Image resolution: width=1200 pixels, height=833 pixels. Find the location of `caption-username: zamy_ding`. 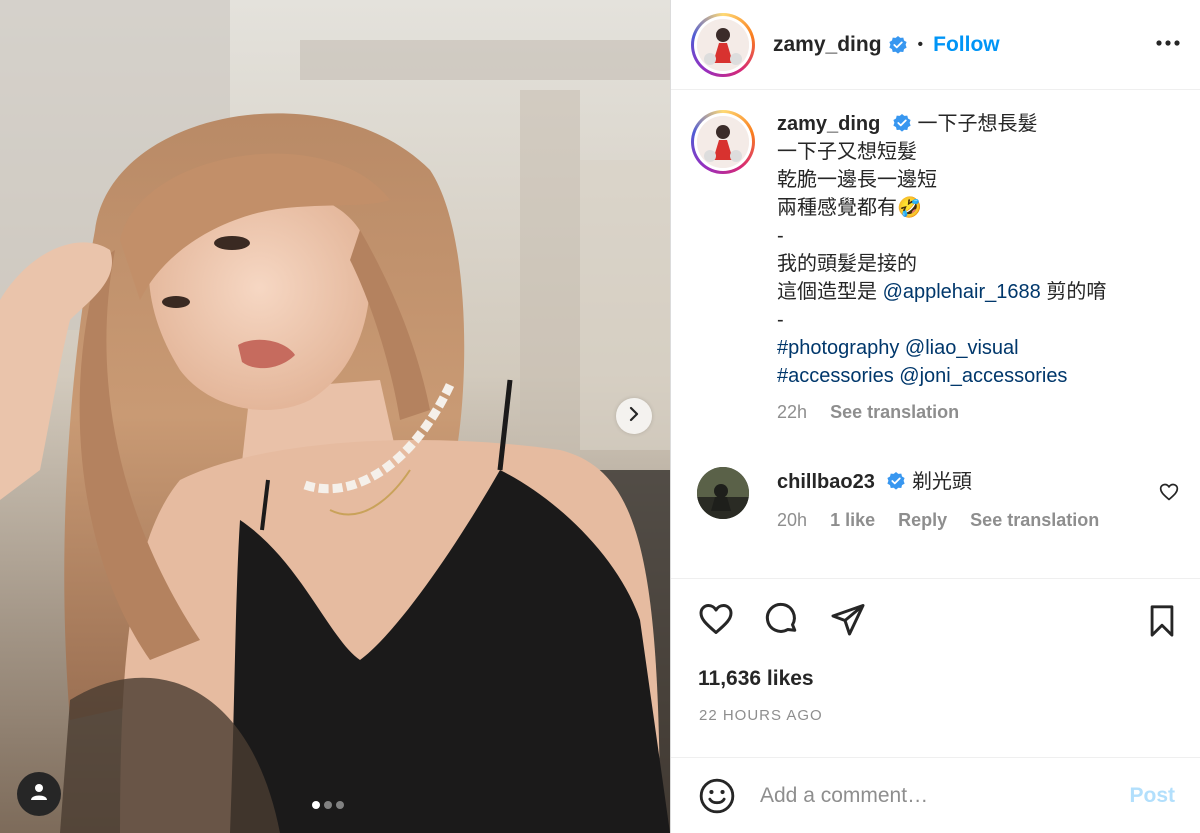

caption-username: zamy_ding is located at coordinates (828, 124).